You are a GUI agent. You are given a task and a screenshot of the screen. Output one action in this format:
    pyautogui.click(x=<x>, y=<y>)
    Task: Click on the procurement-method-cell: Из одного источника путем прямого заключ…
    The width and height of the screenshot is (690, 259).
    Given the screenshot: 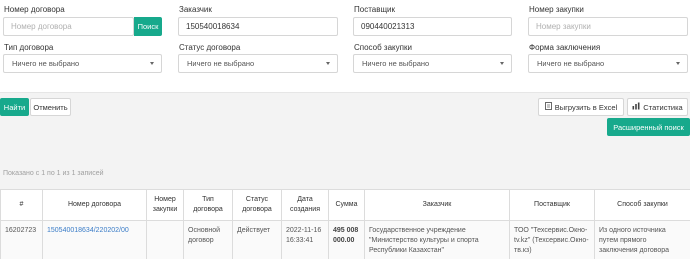 What is the action you would take?
    pyautogui.click(x=642, y=239)
    